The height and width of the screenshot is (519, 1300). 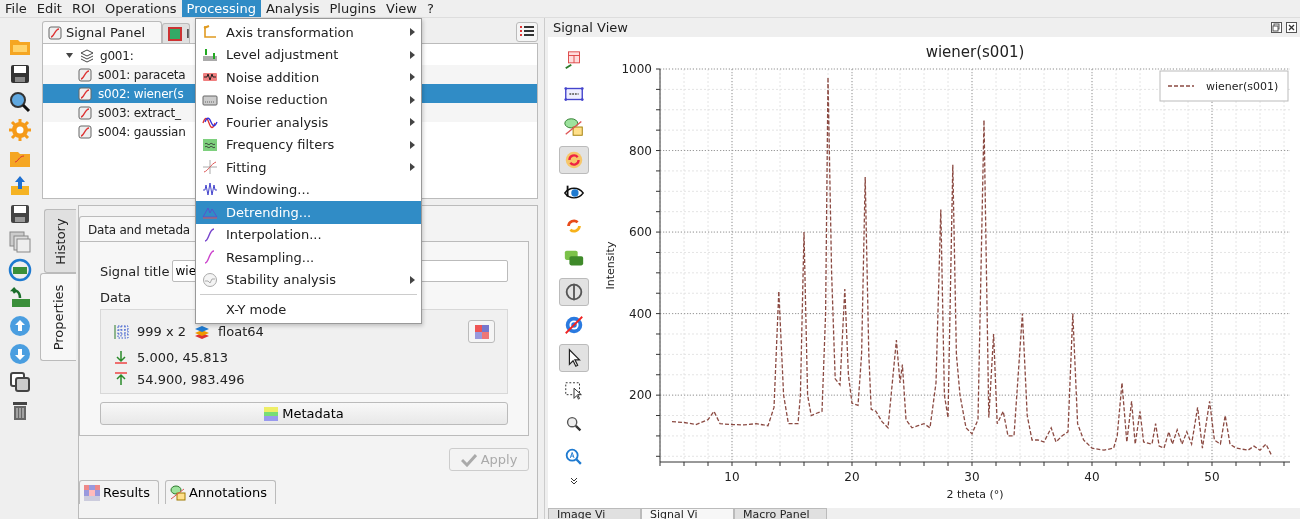 What do you see at coordinates (142, 131) in the screenshot?
I see `signal-label: s004: gaussian` at bounding box center [142, 131].